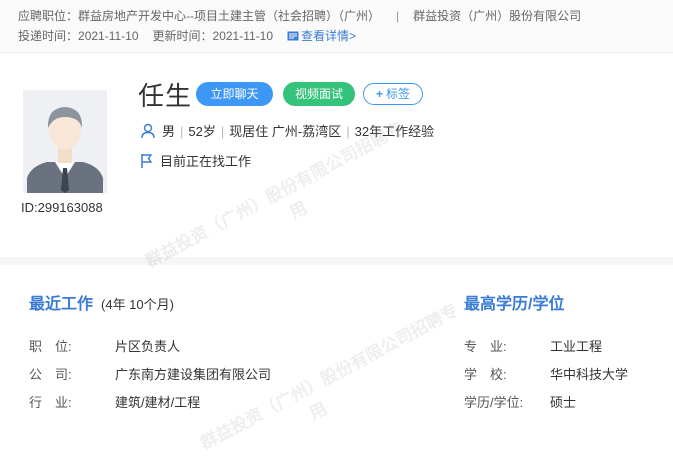 This screenshot has height=476, width=673. What do you see at coordinates (61, 304) in the screenshot?
I see `recent-work-heading: 最近工作` at bounding box center [61, 304].